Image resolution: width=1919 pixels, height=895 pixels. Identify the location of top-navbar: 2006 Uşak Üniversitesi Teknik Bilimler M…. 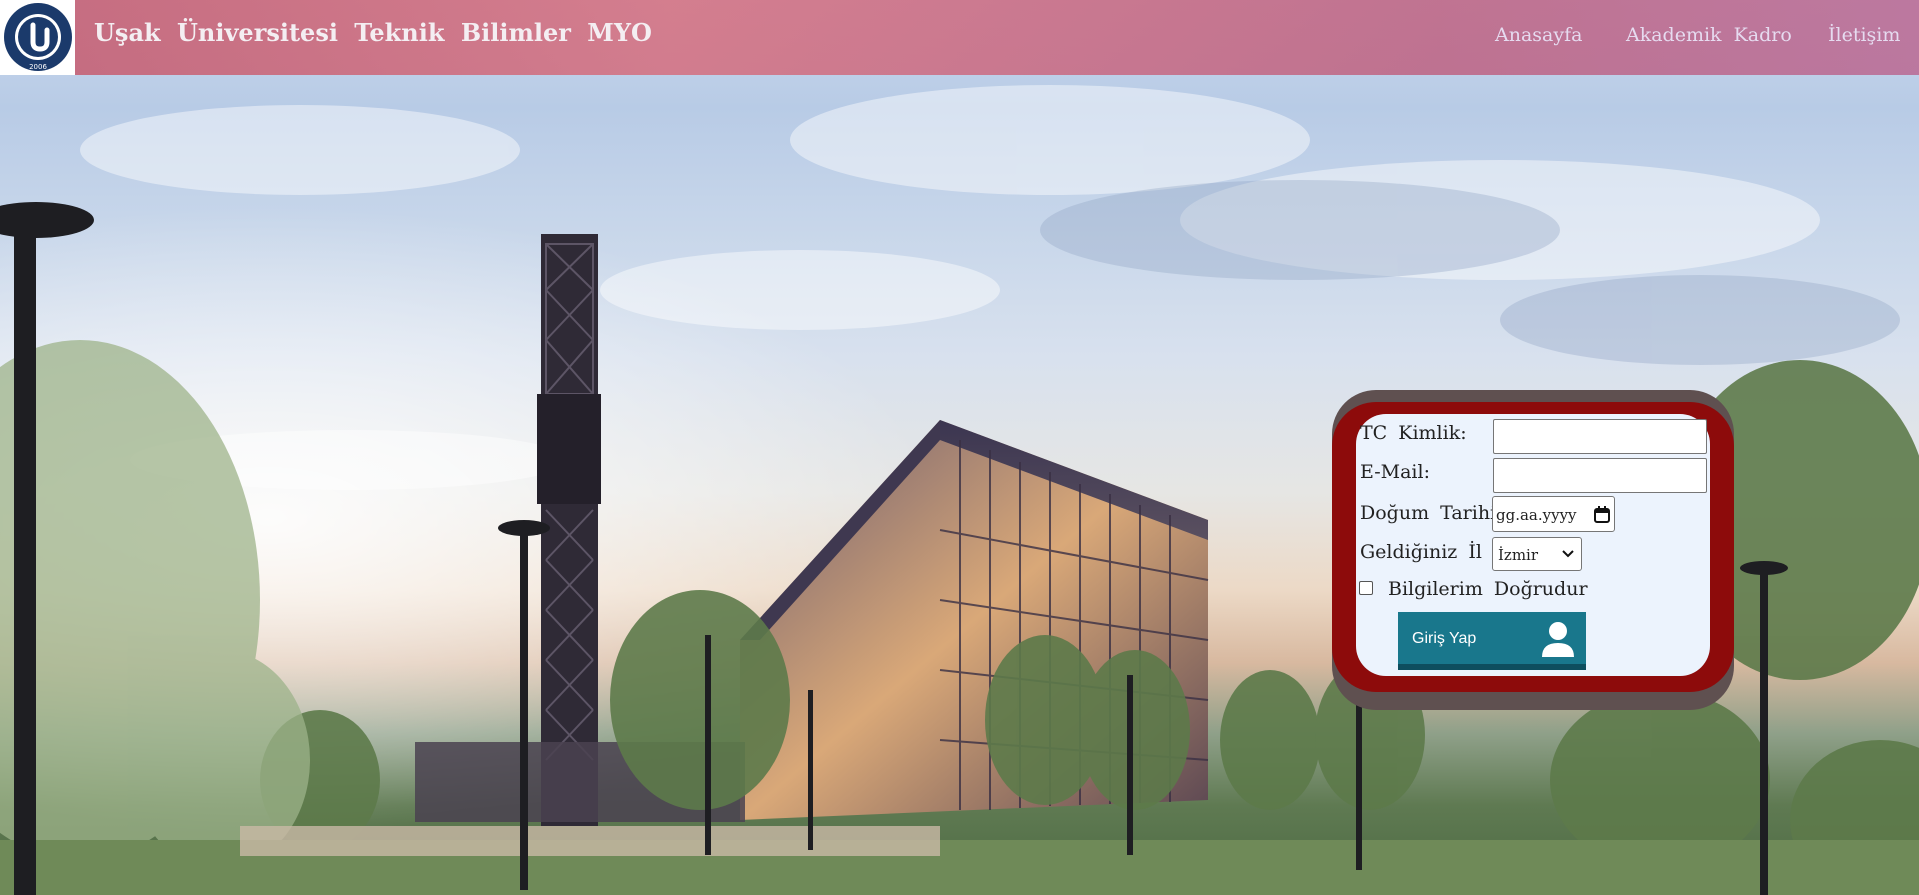
(959, 37).